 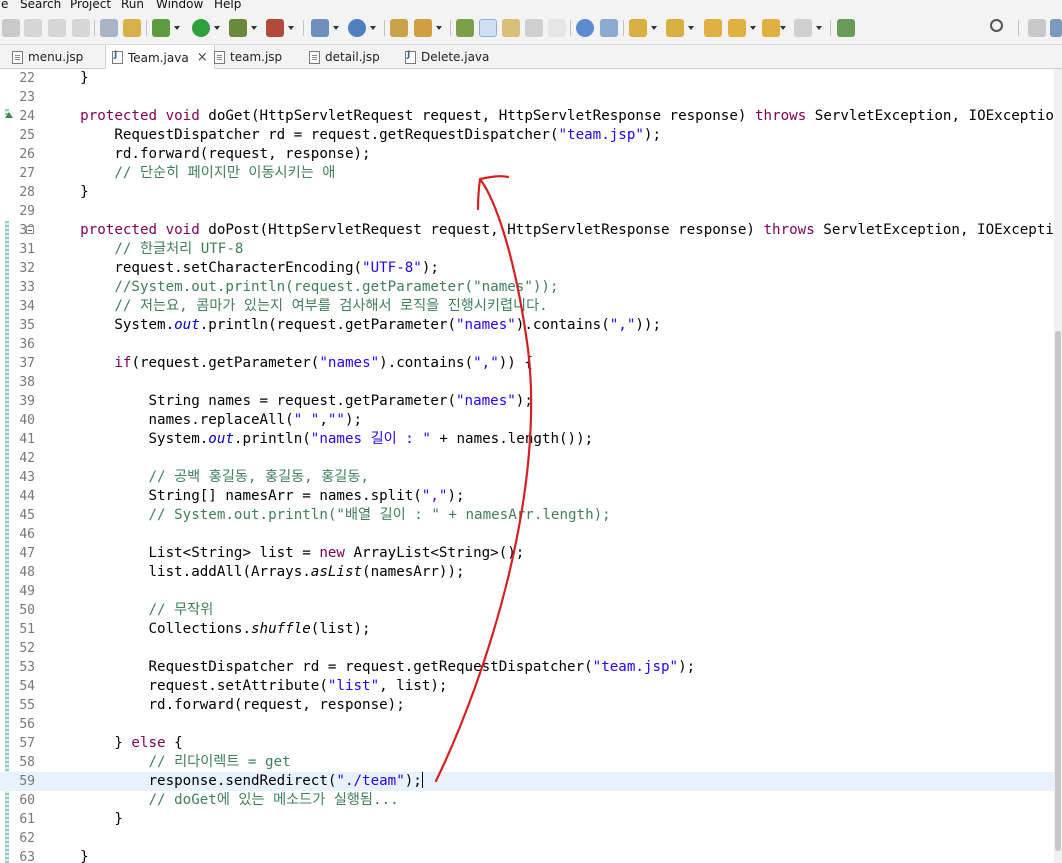 I want to click on perspective-icon, so click(x=1056, y=28).